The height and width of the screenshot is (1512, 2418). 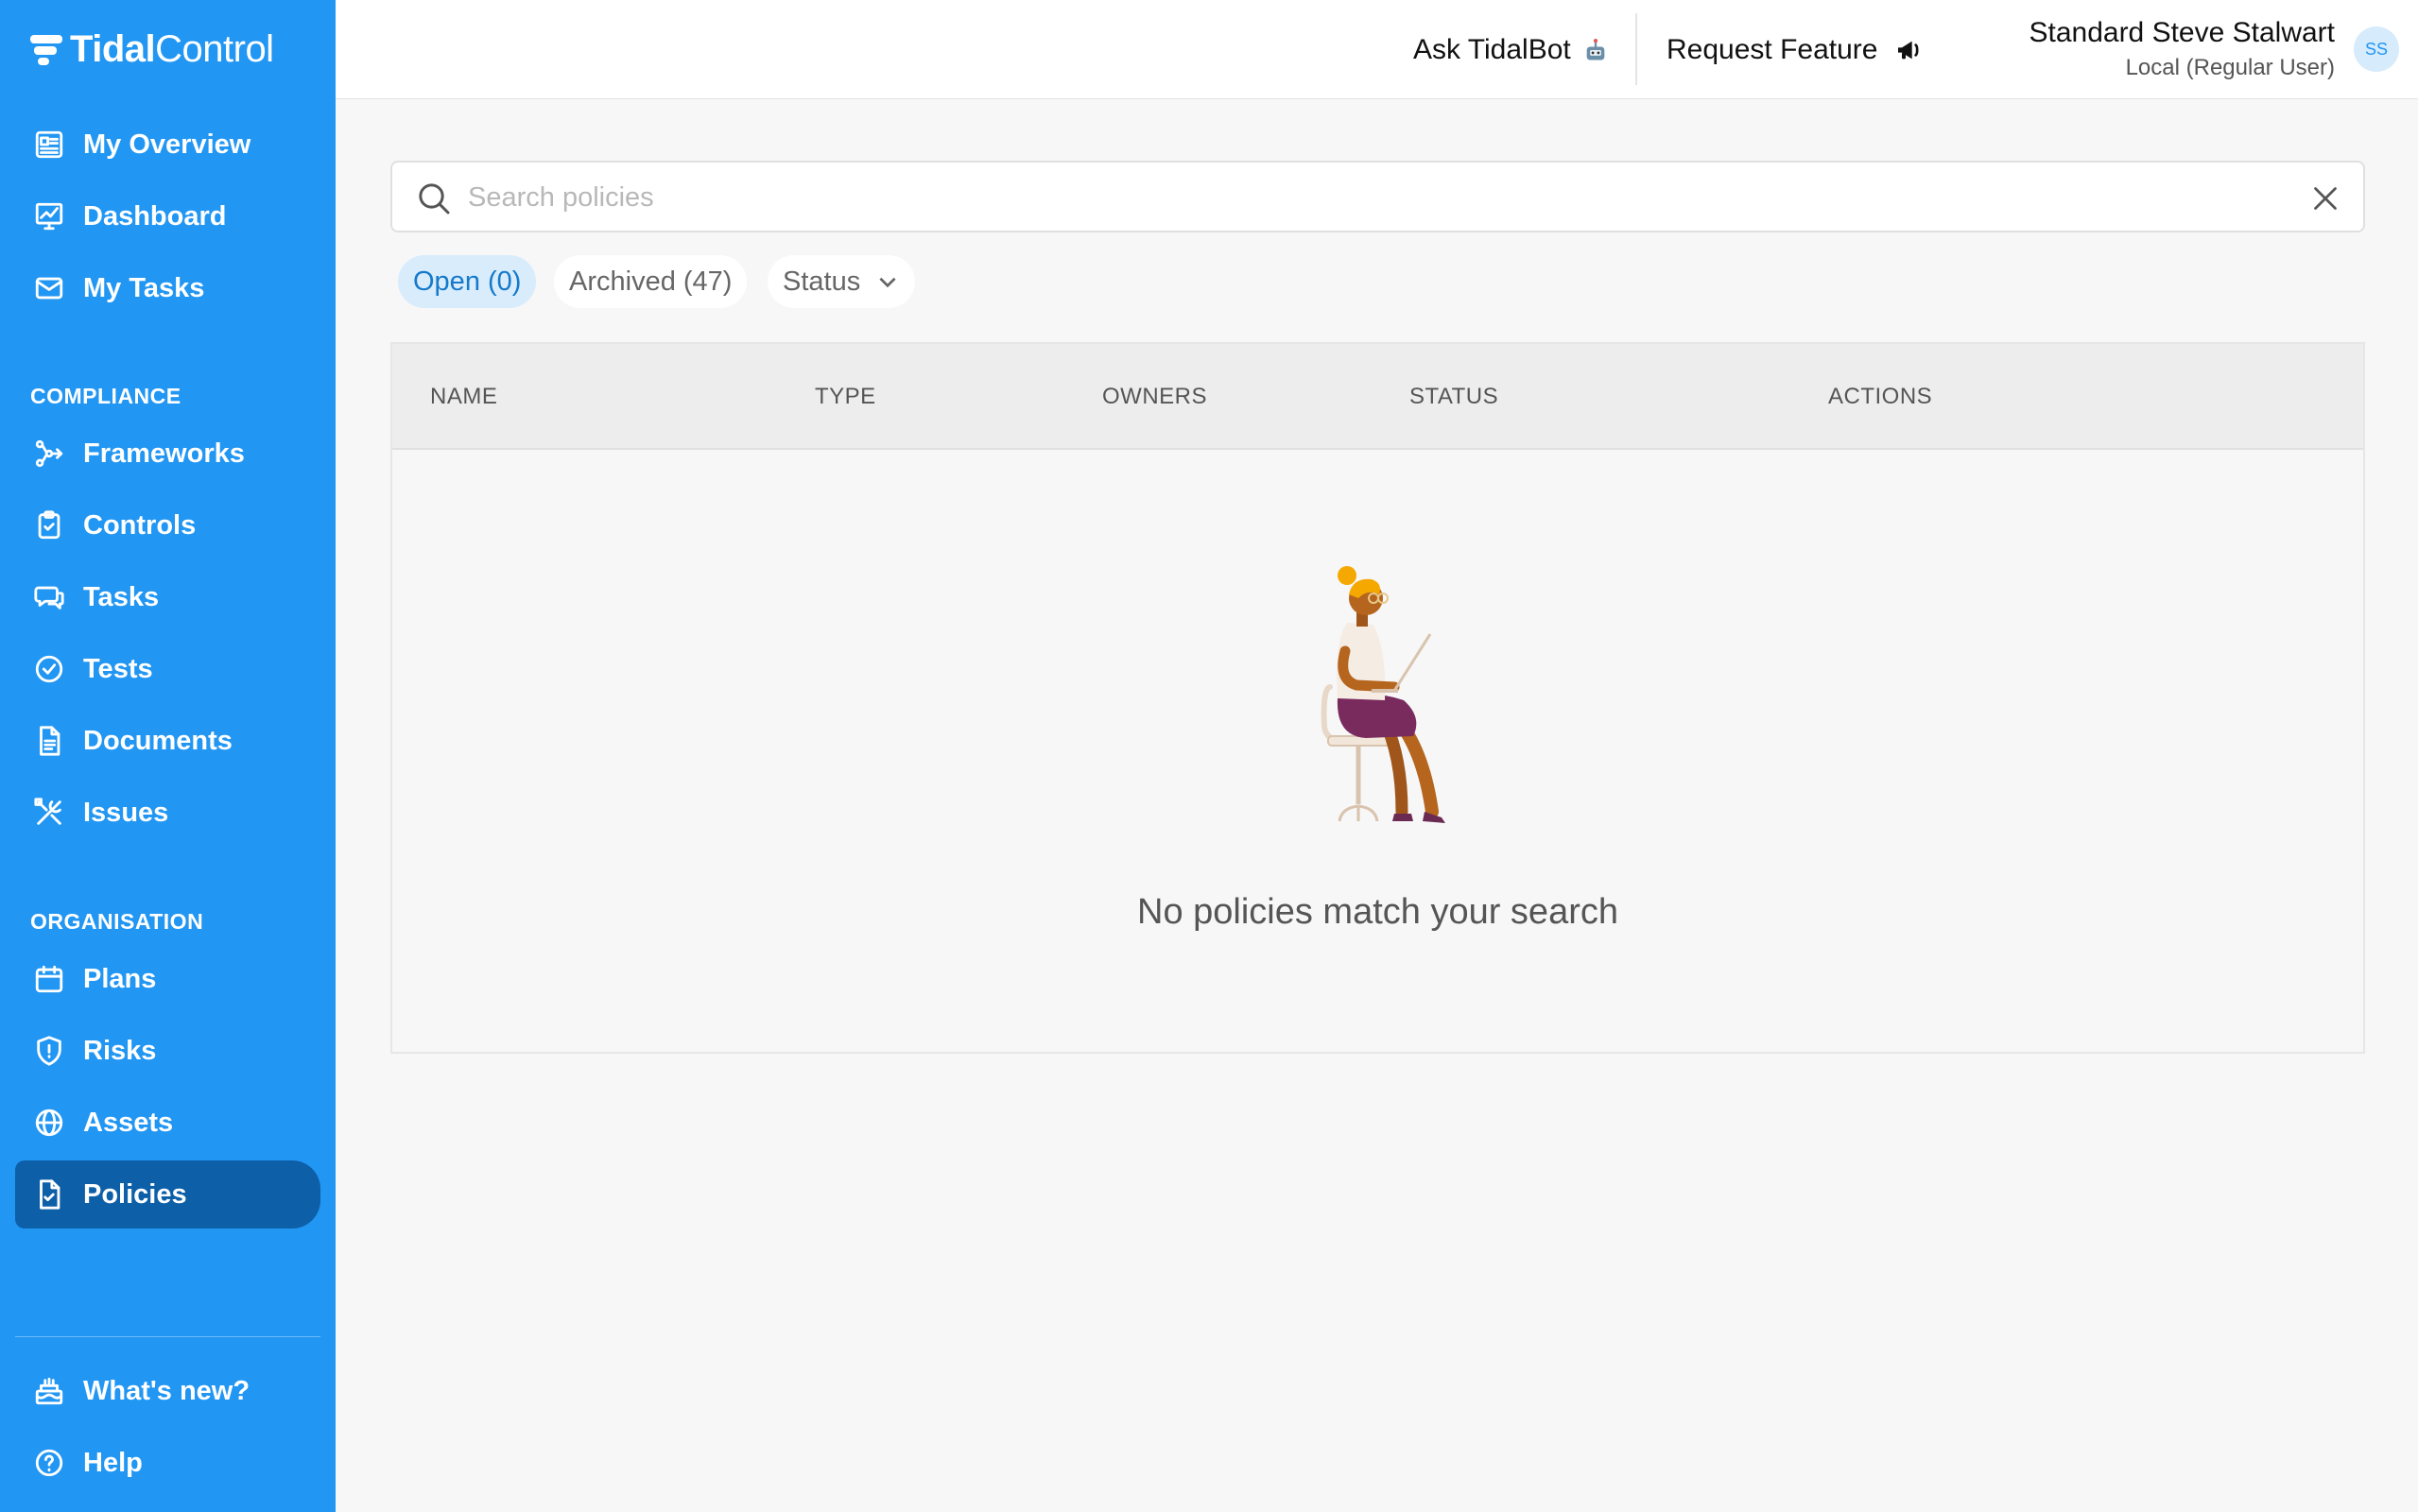 I want to click on robot-icon, so click(x=1596, y=50).